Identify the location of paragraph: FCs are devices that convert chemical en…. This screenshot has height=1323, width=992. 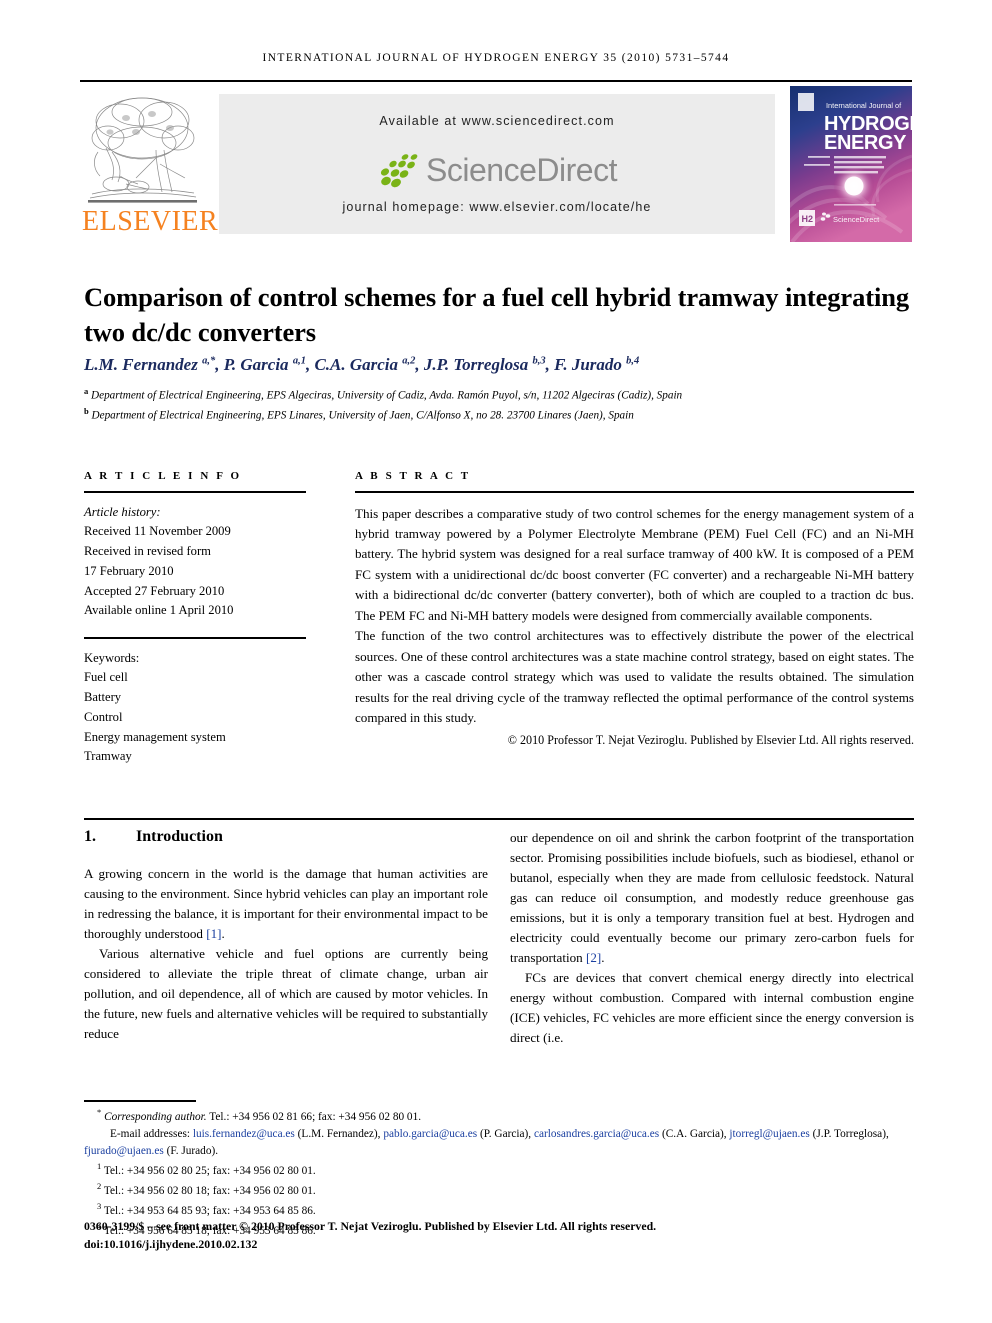
(712, 1007).